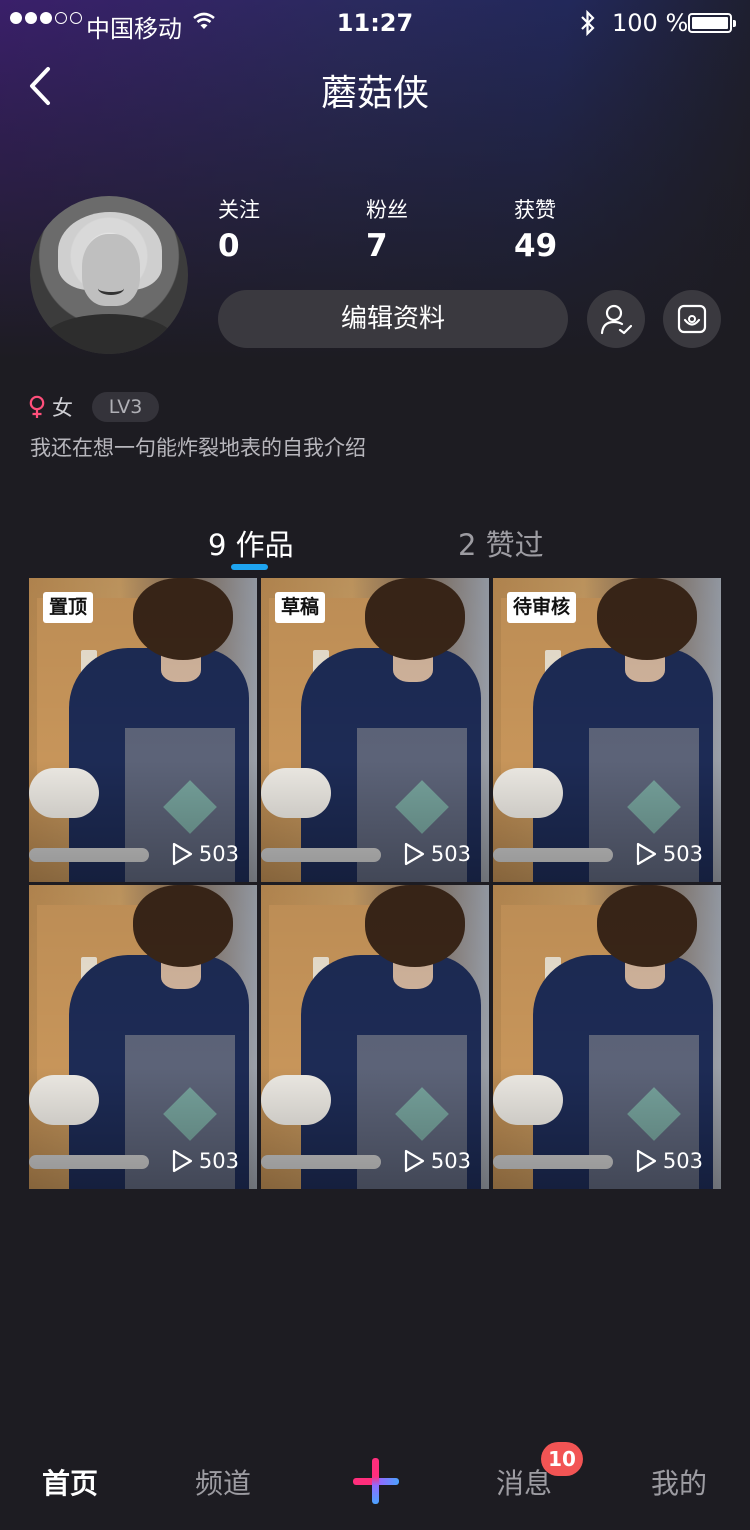 The width and height of the screenshot is (750, 1530). I want to click on stat-following: 关注 0, so click(239, 229).